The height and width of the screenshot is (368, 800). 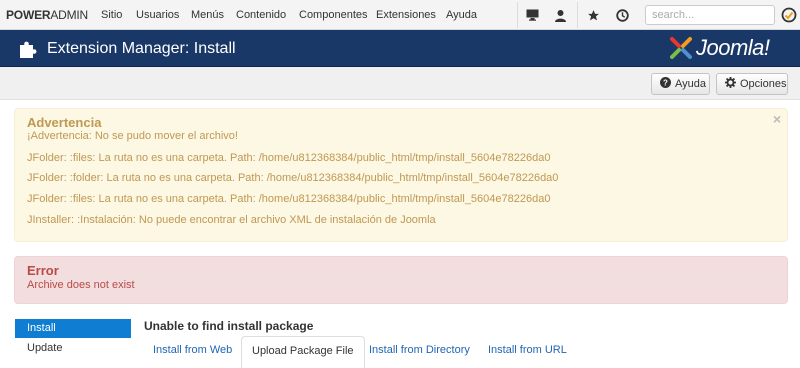 What do you see at coordinates (763, 84) in the screenshot?
I see `options-button-label: Opciones` at bounding box center [763, 84].